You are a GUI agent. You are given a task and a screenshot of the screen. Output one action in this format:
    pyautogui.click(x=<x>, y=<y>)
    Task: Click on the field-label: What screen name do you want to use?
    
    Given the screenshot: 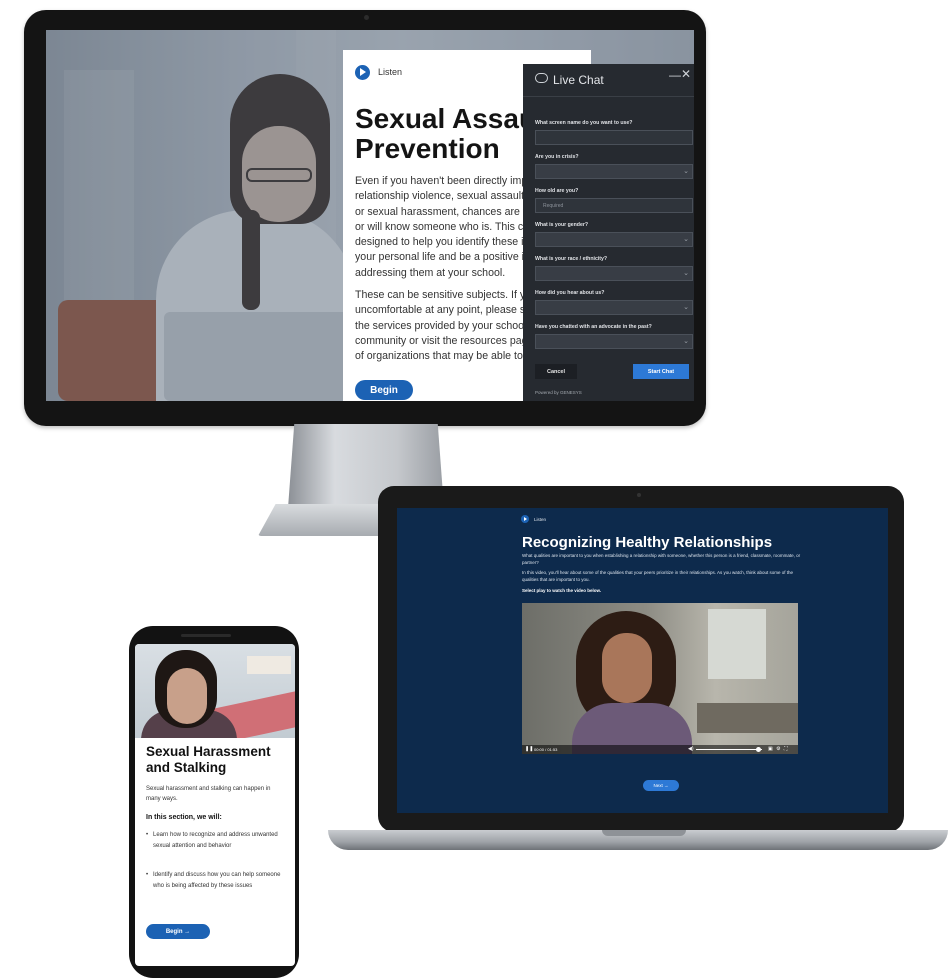 What is the action you would take?
    pyautogui.click(x=584, y=123)
    